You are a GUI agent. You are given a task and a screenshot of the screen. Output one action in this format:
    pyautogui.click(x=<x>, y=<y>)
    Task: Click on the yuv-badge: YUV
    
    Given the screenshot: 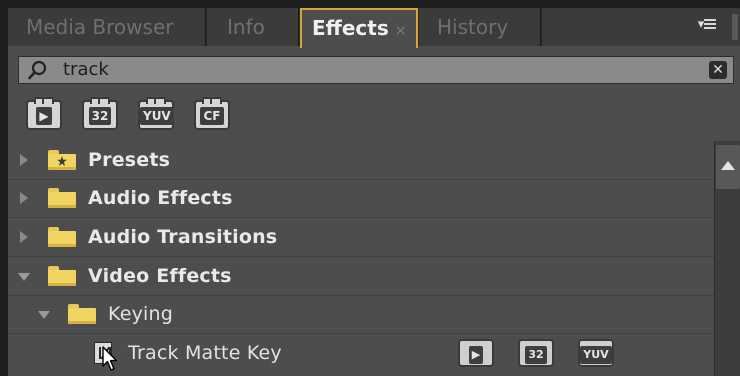 What is the action you would take?
    pyautogui.click(x=596, y=353)
    